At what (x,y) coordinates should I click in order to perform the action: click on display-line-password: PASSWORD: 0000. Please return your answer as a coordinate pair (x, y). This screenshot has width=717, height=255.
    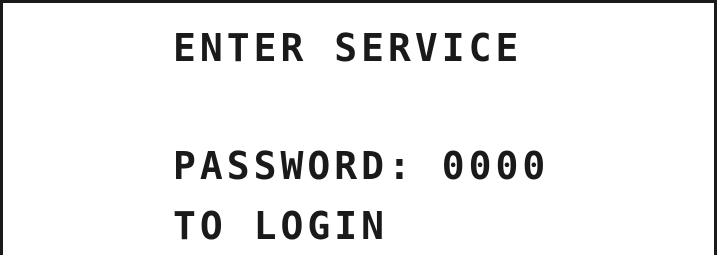
    Looking at the image, I should click on (361, 166).